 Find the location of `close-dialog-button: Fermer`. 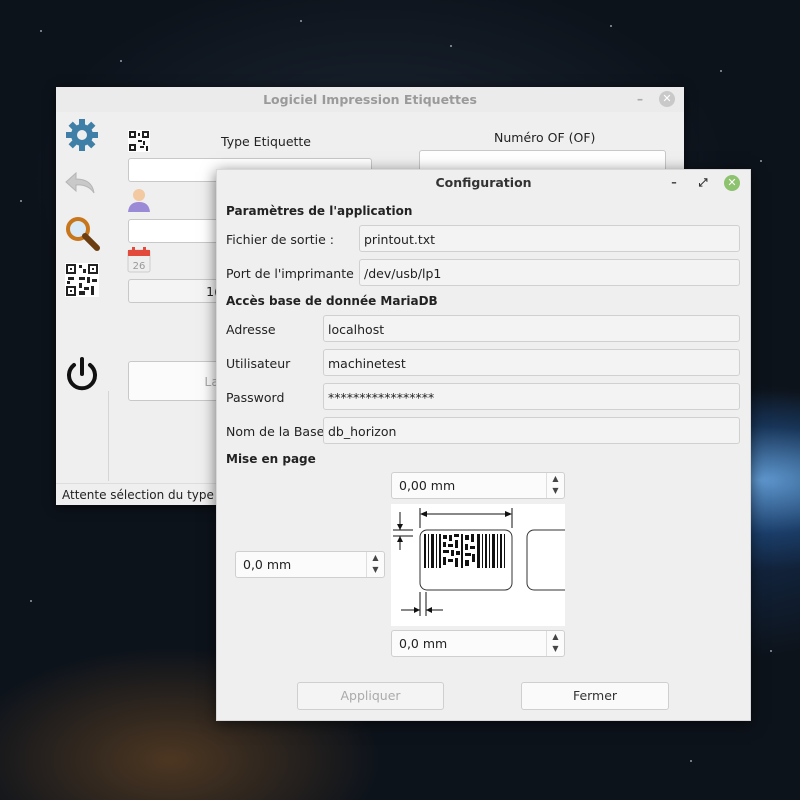

close-dialog-button: Fermer is located at coordinates (595, 696).